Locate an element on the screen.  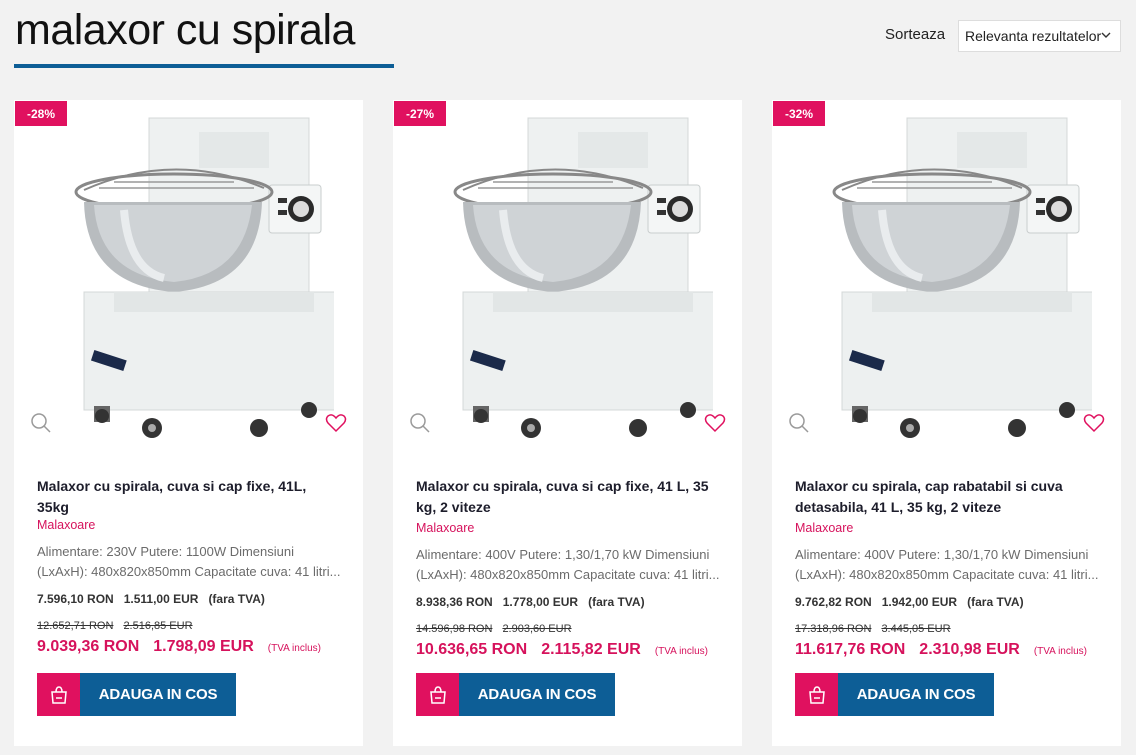
price-eur-gross: 2.115,82 EUR is located at coordinates (591, 649).